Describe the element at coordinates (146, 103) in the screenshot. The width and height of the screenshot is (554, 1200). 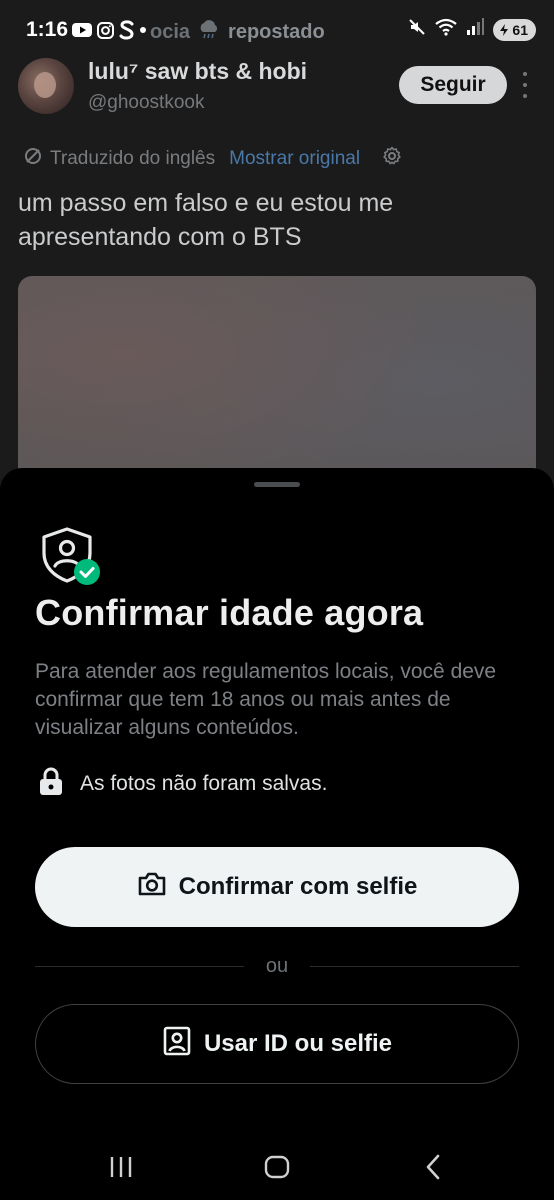
I see `author-handle: @ghoostkook` at that location.